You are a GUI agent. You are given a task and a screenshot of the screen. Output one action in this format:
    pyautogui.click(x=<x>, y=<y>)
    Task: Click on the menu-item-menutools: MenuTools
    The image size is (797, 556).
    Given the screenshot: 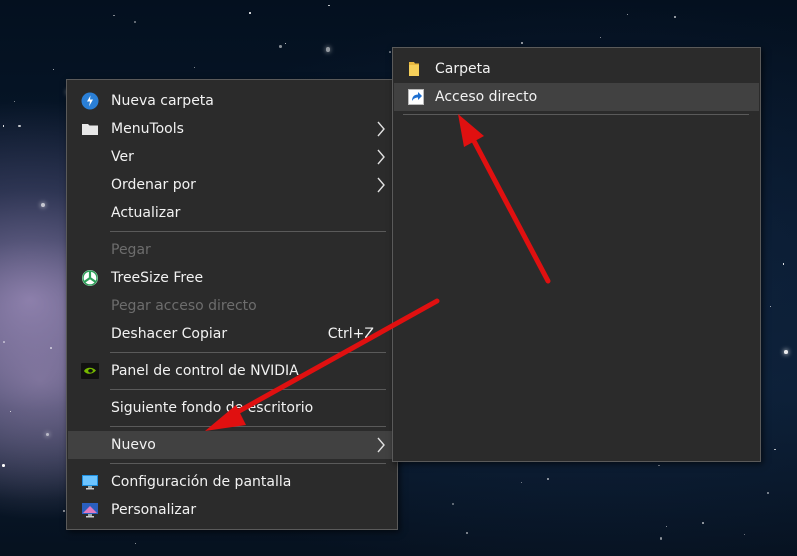 What is the action you would take?
    pyautogui.click(x=232, y=129)
    